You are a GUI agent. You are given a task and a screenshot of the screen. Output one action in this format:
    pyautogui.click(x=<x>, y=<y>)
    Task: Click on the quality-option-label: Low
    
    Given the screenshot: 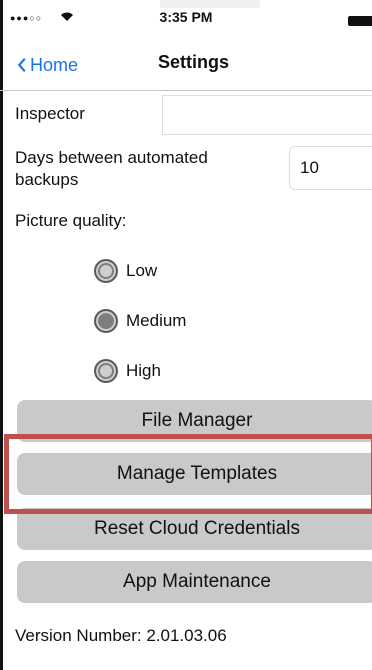 What is the action you would take?
    pyautogui.click(x=142, y=270)
    